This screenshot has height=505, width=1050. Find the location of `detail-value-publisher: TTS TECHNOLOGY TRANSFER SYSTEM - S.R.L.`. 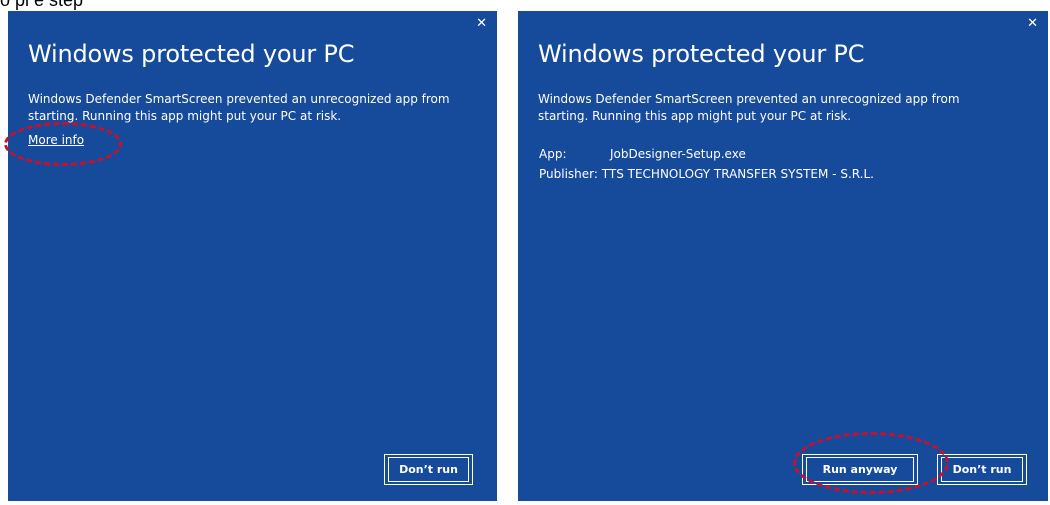

detail-value-publisher: TTS TECHNOLOGY TRANSFER SYSTEM - S.R.L. is located at coordinates (737, 174).